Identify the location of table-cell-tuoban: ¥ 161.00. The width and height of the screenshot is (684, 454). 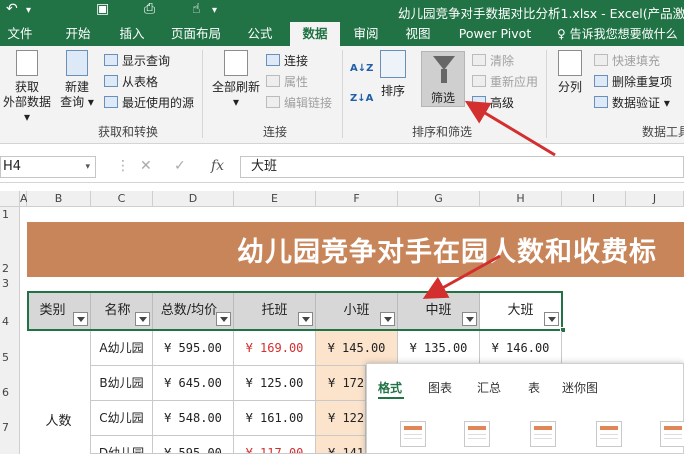
(275, 418).